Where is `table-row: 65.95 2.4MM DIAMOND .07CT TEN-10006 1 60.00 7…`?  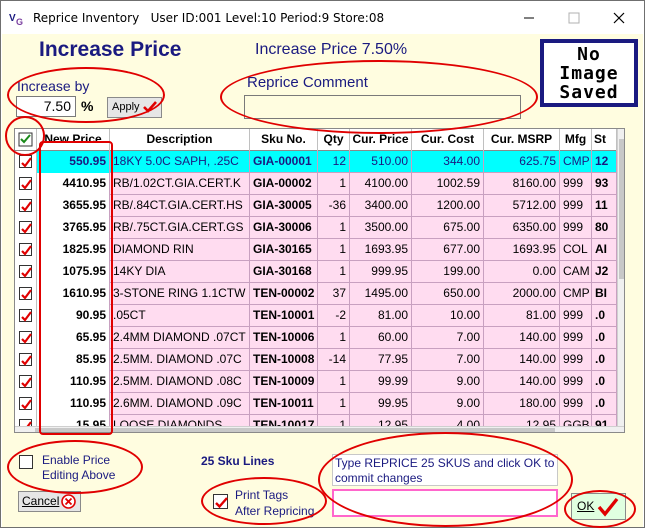 table-row: 65.95 2.4MM DIAMOND .07CT TEN-10006 1 60.00 7… is located at coordinates (316, 338).